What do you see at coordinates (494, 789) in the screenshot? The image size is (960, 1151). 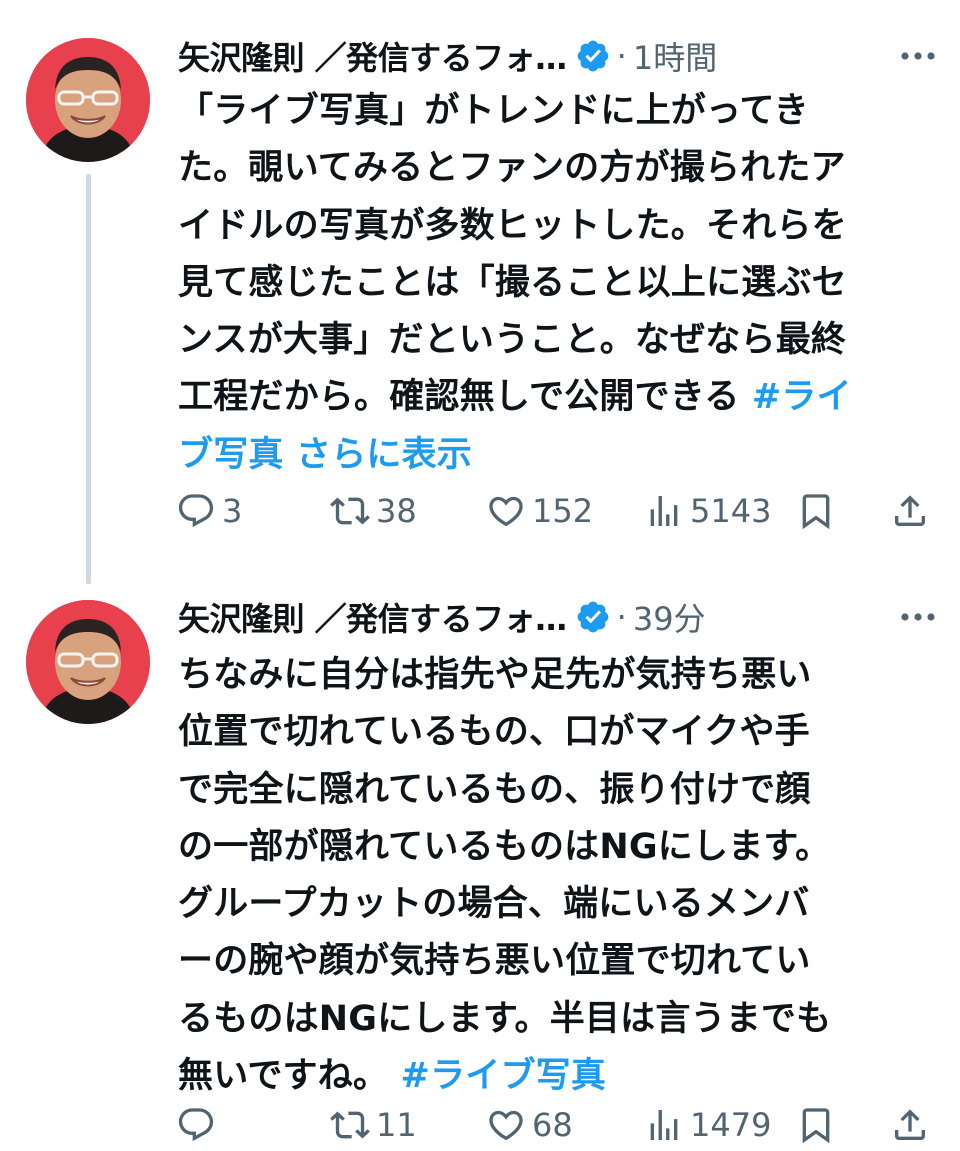 I see `text-span: で完全に隠れているもの、振り付けで顔` at bounding box center [494, 789].